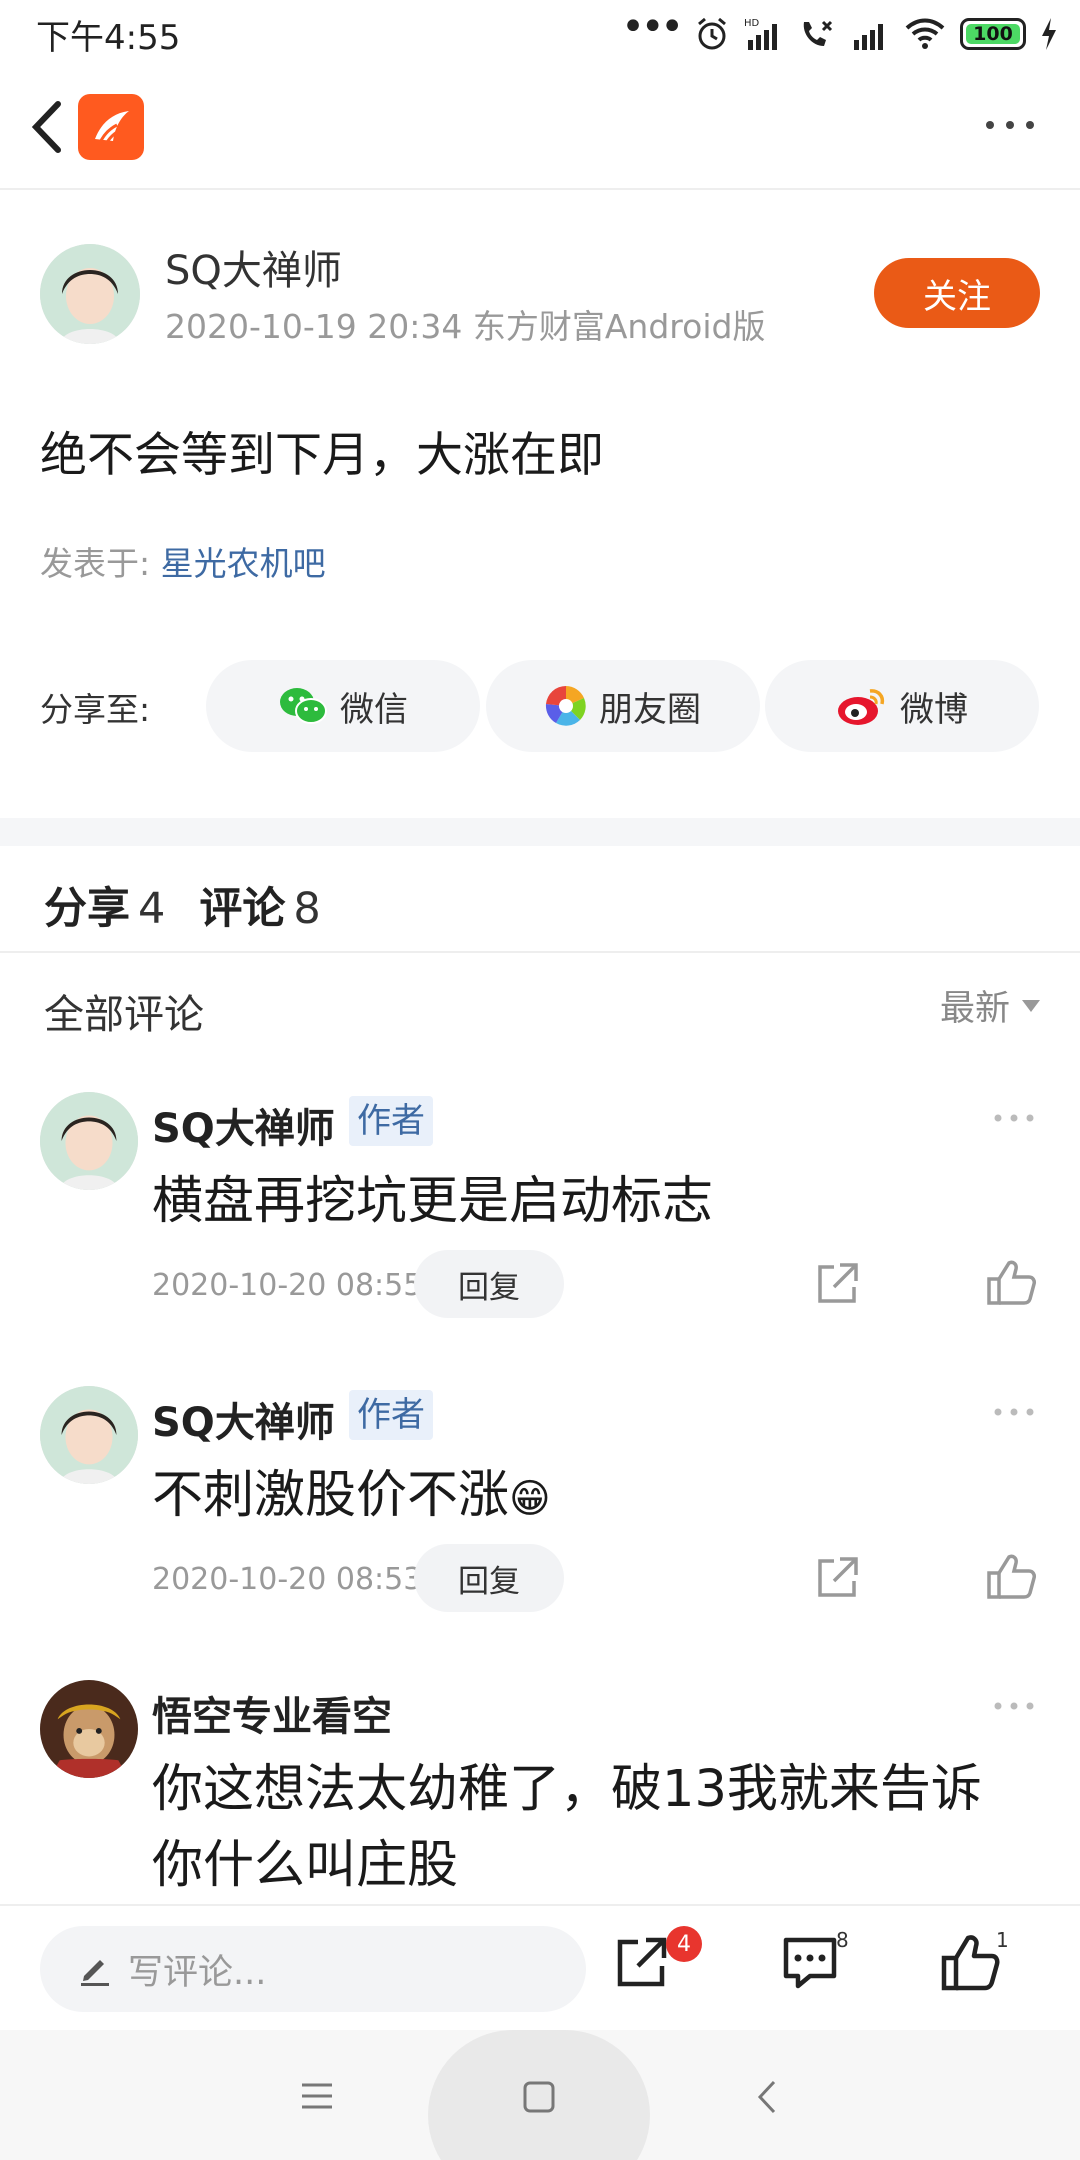 The height and width of the screenshot is (2160, 1080). What do you see at coordinates (650, 709) in the screenshot?
I see `share-moments-label: 朋友圈` at bounding box center [650, 709].